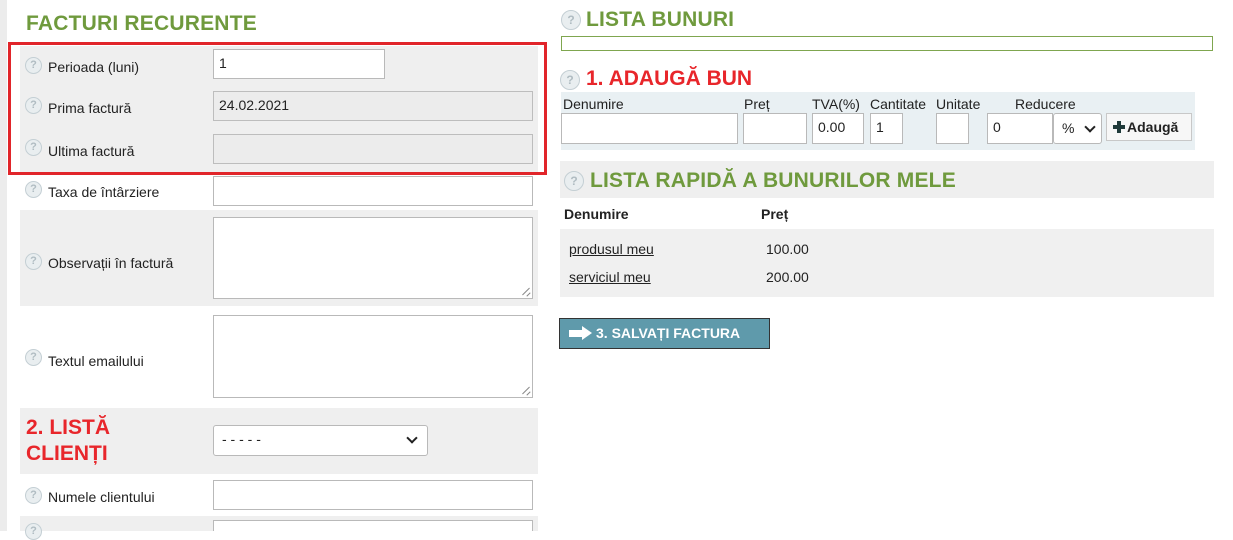 Image resolution: width=1233 pixels, height=540 pixels. Describe the element at coordinates (1077, 128) in the screenshot. I see `discount-type-select: %` at that location.